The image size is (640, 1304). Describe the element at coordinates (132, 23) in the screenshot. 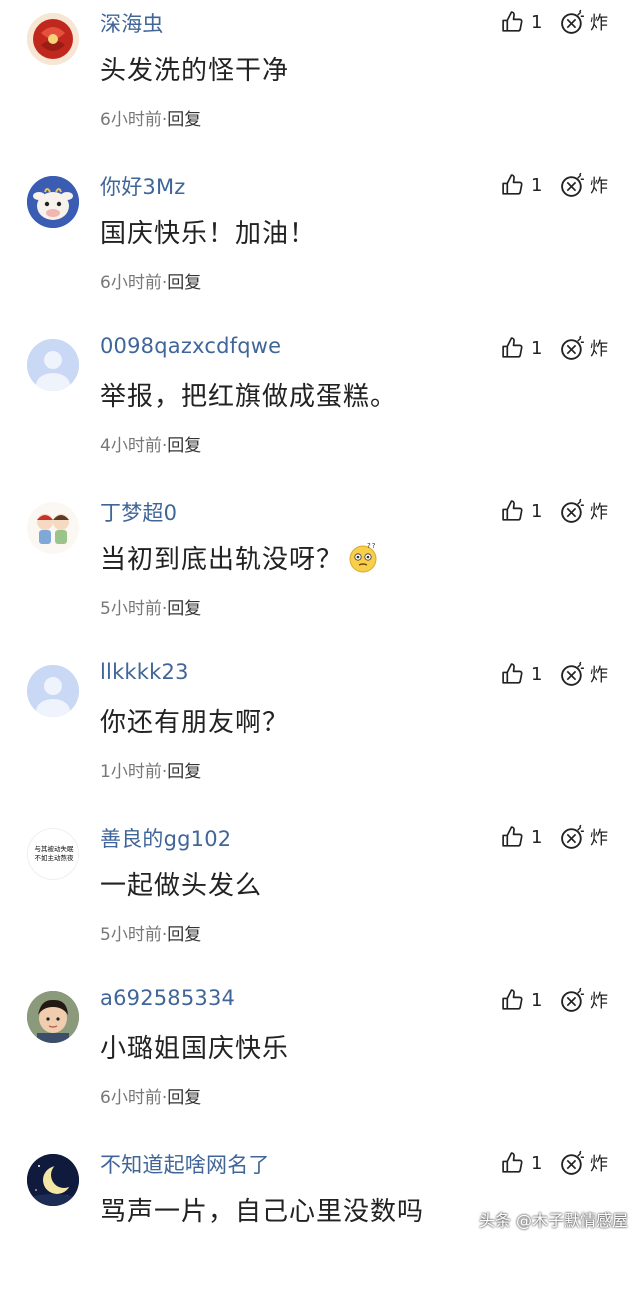

I see `username: 深海虫` at that location.